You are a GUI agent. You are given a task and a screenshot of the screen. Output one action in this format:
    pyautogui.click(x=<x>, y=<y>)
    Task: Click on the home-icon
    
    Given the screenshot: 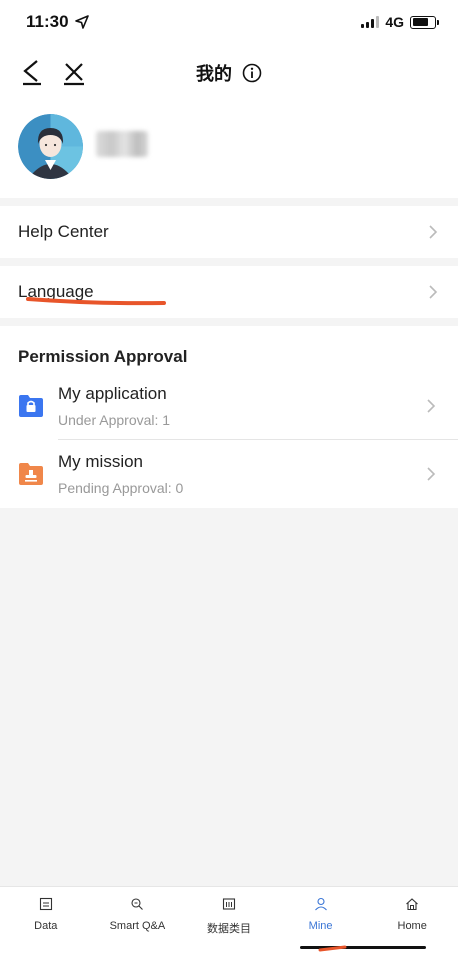 What is the action you would take?
    pyautogui.click(x=412, y=904)
    